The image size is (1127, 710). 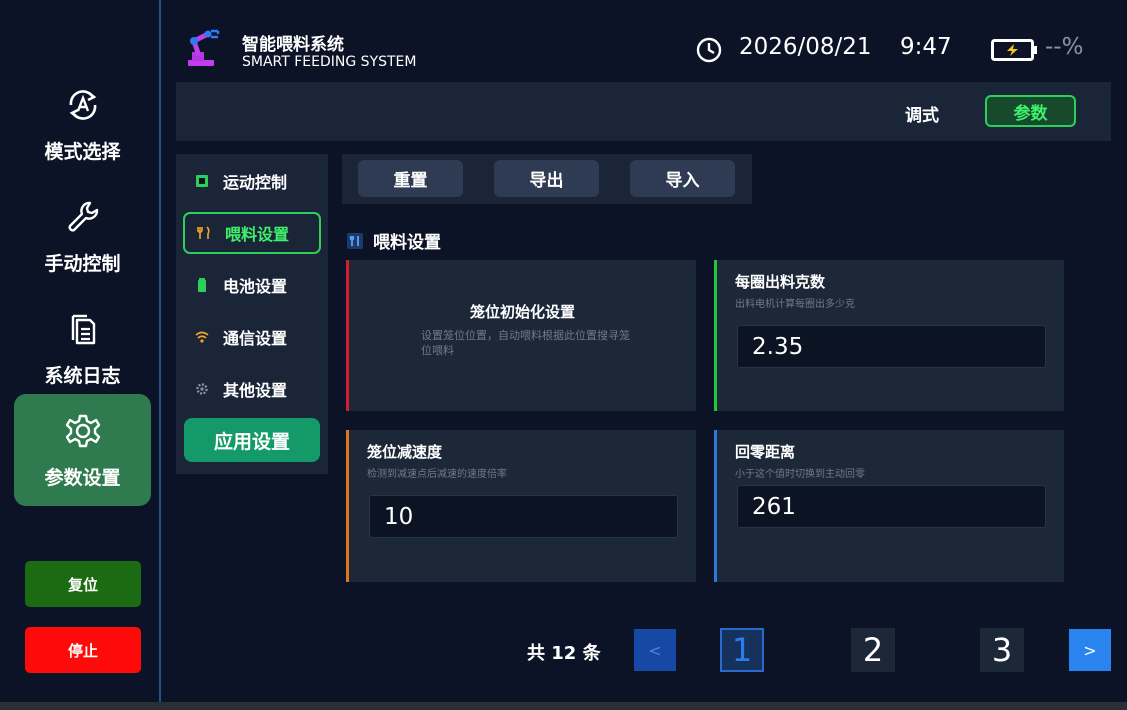 What do you see at coordinates (643, 111) in the screenshot?
I see `mode-bar: 调式 参数` at bounding box center [643, 111].